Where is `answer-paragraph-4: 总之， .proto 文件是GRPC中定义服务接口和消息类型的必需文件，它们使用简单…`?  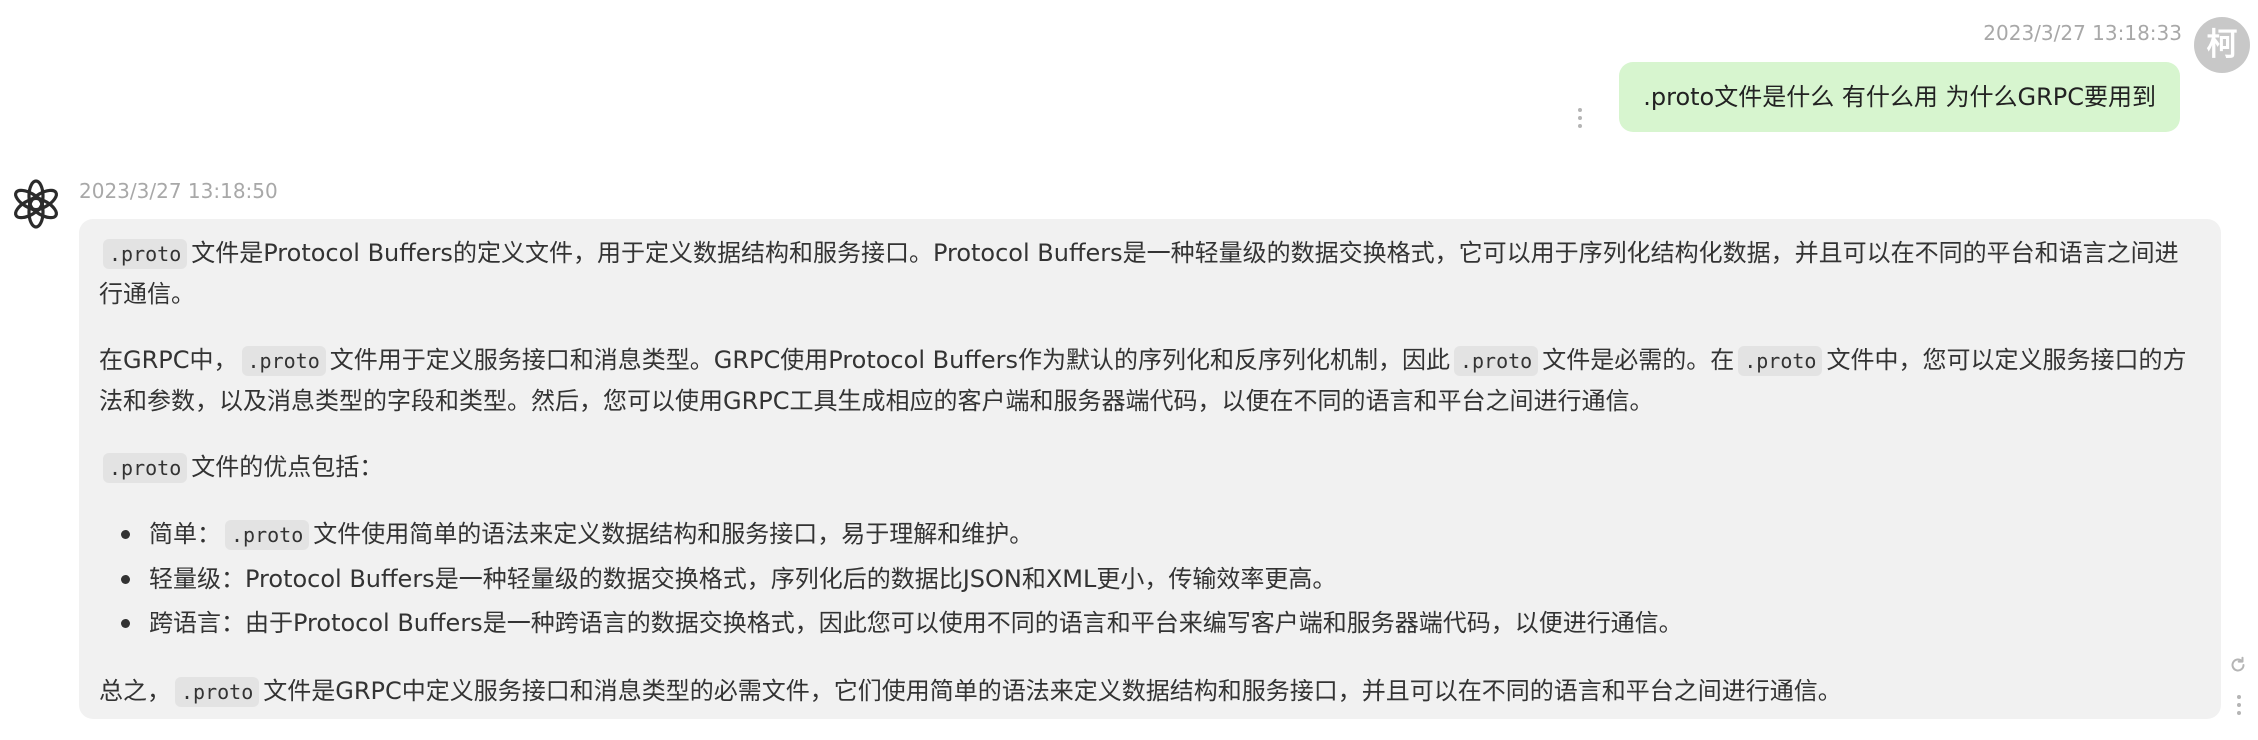
answer-paragraph-4: 总之， .proto 文件是GRPC中定义服务接口和消息类型的必需文件，它们使用简单… is located at coordinates (1150, 691).